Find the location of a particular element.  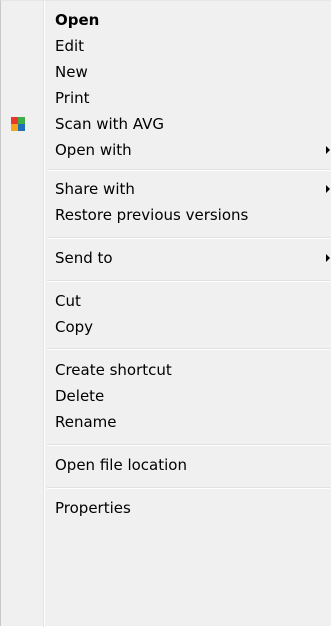

menu-item-label: Edit is located at coordinates (70, 46).